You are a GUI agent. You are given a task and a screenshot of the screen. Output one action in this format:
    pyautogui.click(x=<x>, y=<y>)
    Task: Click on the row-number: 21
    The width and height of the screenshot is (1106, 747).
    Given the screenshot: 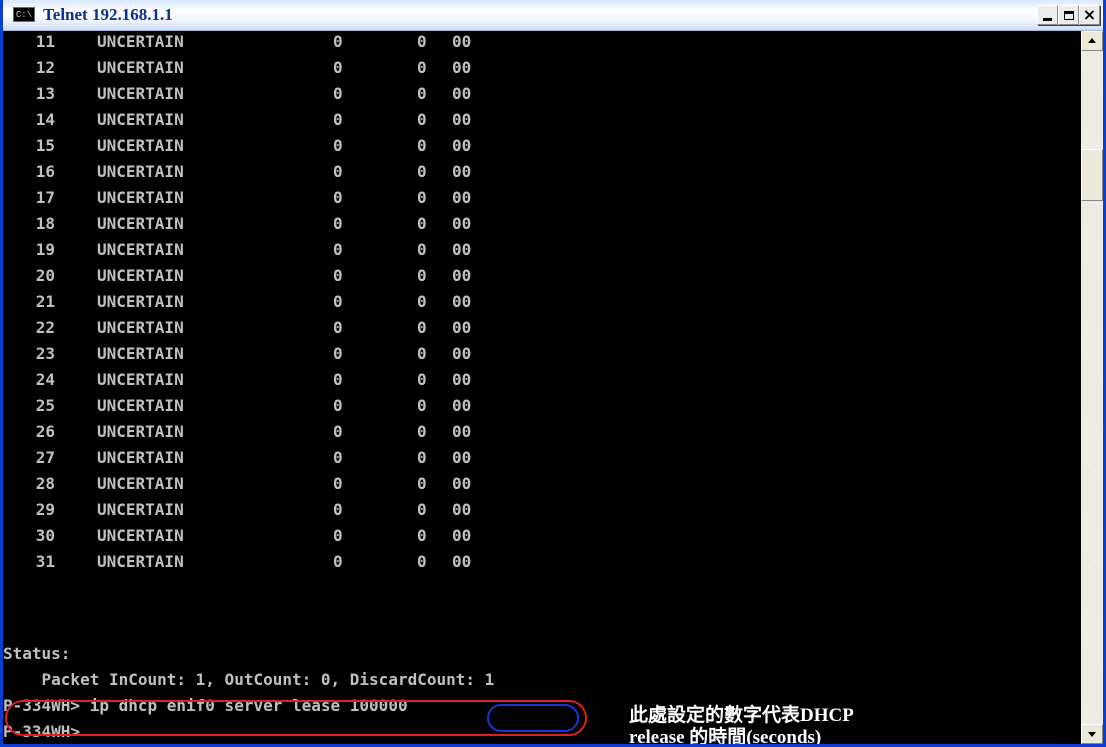 What is the action you would take?
    pyautogui.click(x=45, y=301)
    